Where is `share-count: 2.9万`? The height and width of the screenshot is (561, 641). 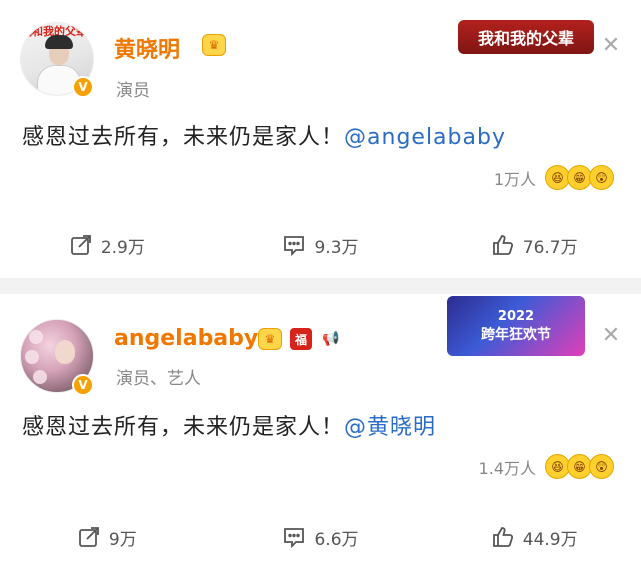
share-count: 2.9万 is located at coordinates (122, 247).